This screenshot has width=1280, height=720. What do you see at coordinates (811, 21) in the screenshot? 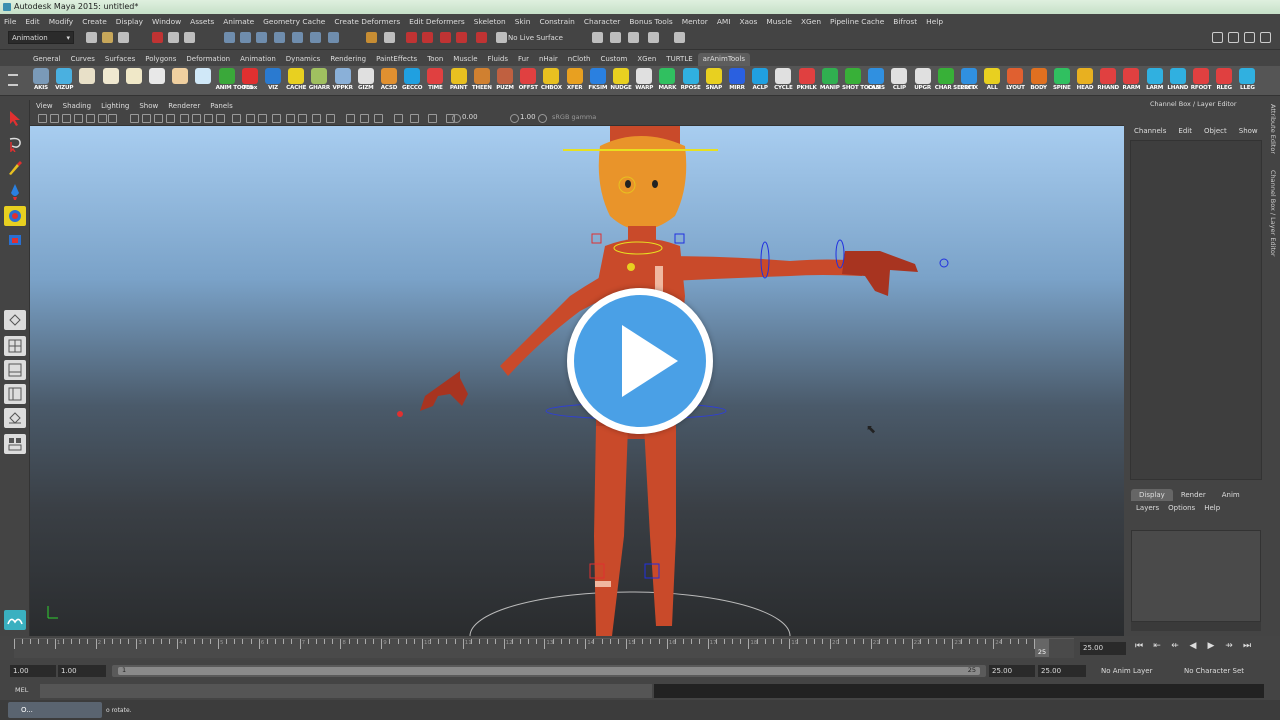
I see `menu-xgen: XGen` at bounding box center [811, 21].